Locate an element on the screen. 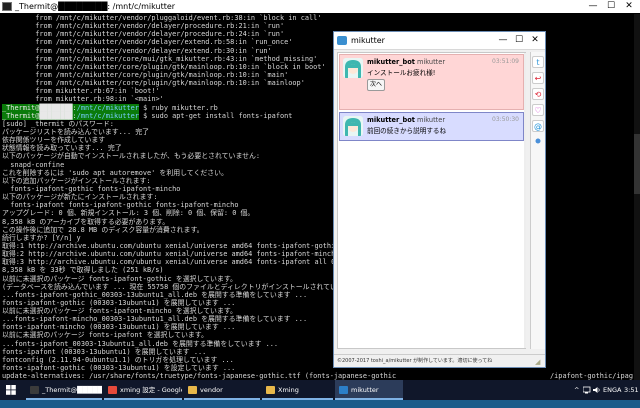 The width and height of the screenshot is (640, 408). network-icon is located at coordinates (586, 390).